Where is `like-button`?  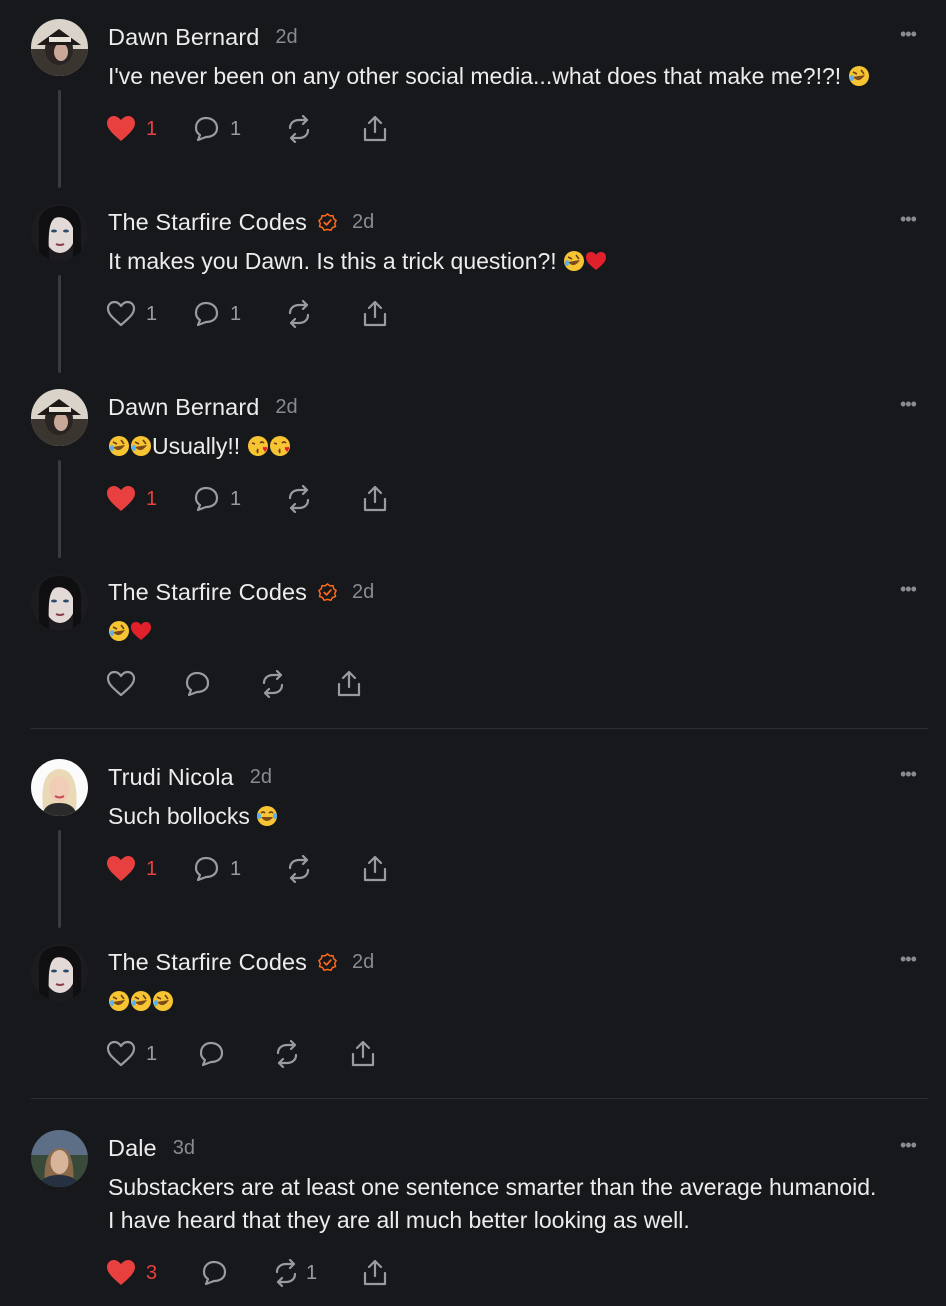
like-button is located at coordinates (121, 684).